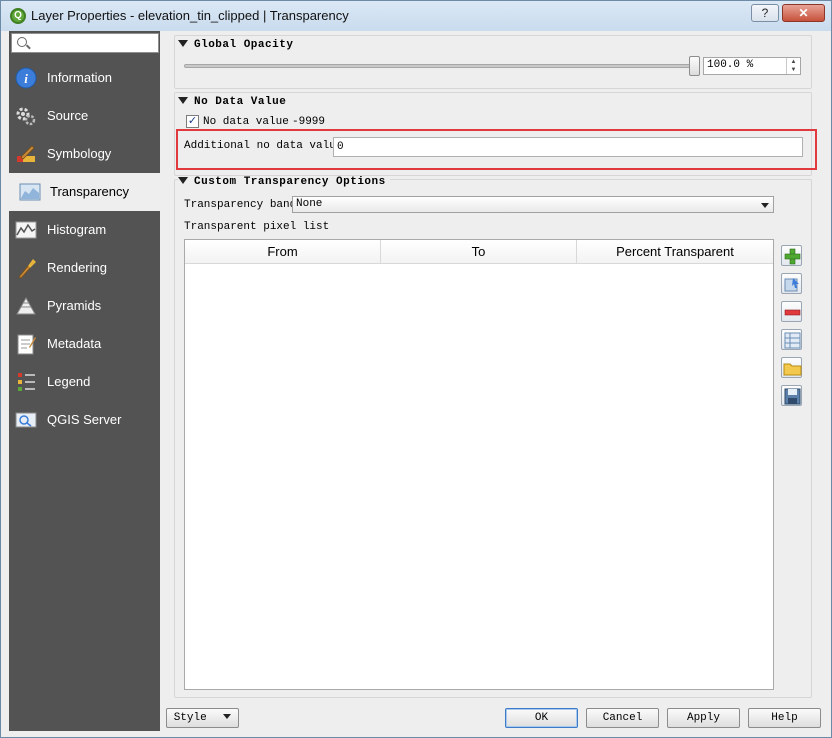 This screenshot has width=832, height=738. I want to click on sidebar-item-qgis-server: QGIS Server, so click(84, 420).